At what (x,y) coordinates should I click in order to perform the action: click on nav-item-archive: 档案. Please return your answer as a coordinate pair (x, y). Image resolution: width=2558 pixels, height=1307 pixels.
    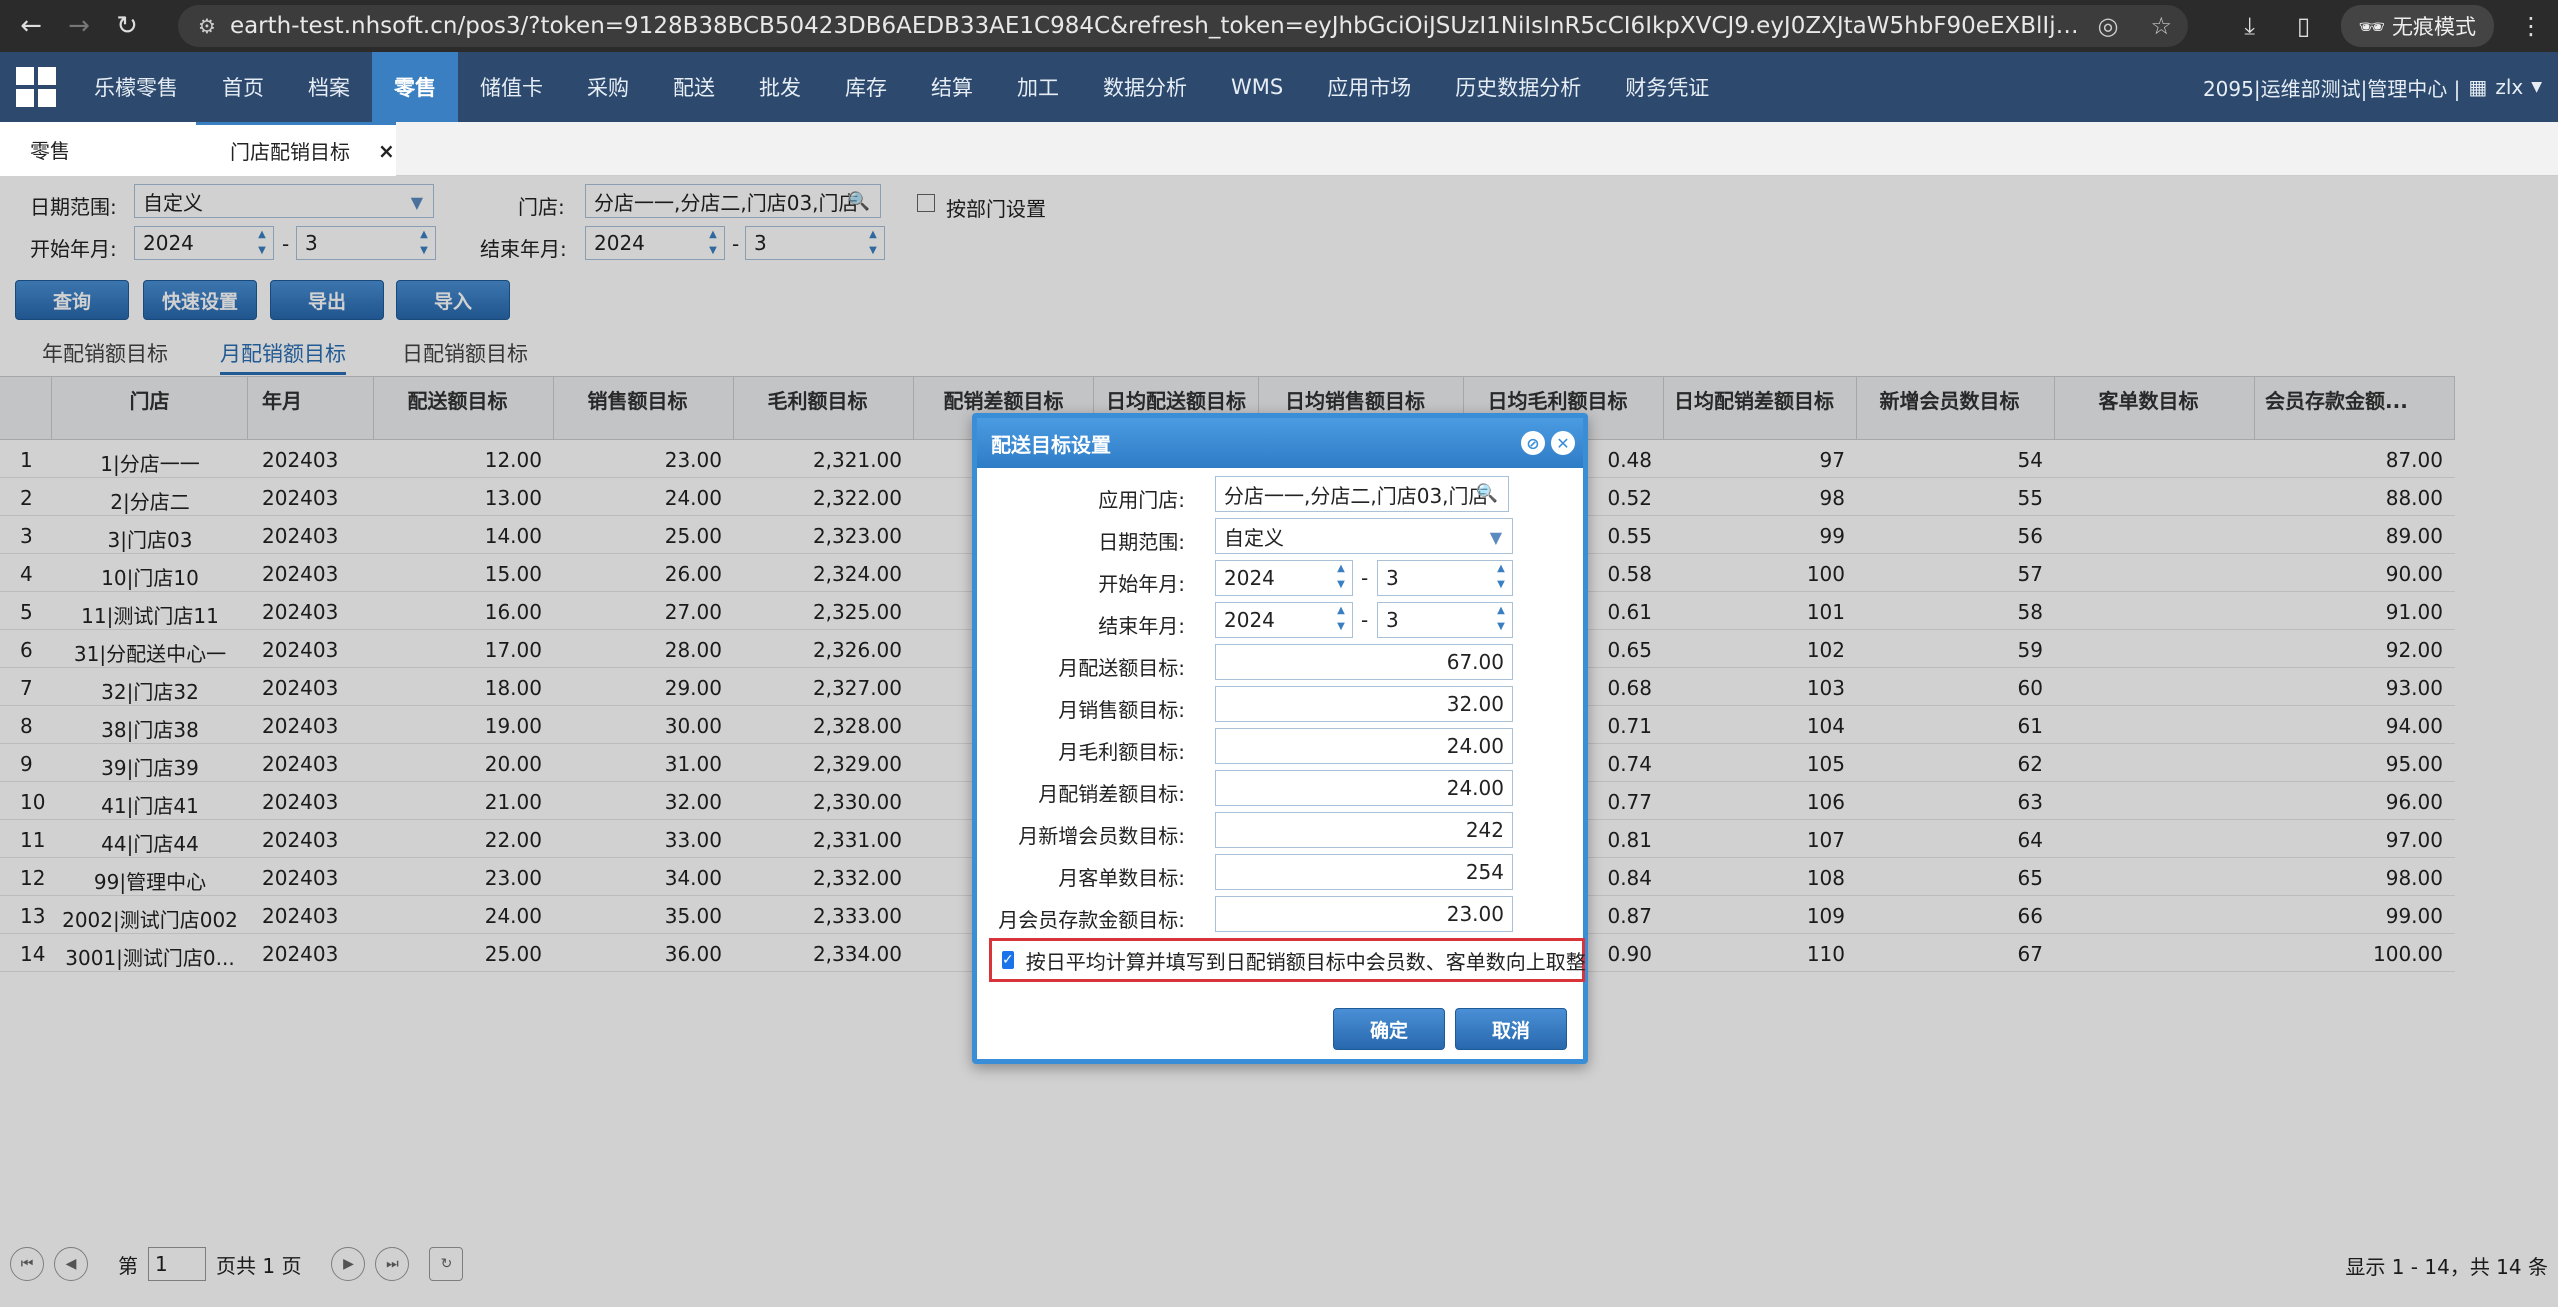
    Looking at the image, I should click on (329, 87).